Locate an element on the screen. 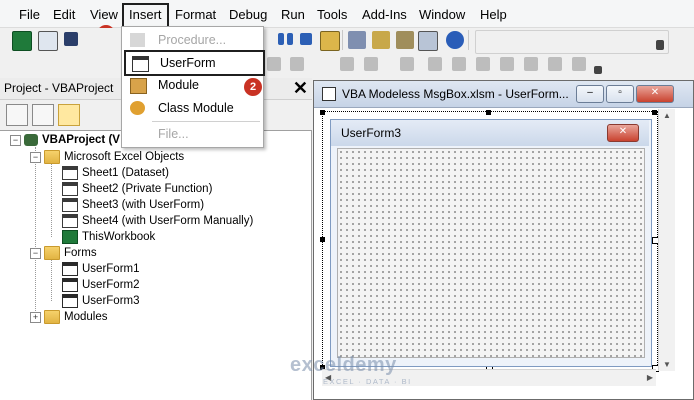 The image size is (694, 400). toolbar-separator is located at coordinates (342, 40).